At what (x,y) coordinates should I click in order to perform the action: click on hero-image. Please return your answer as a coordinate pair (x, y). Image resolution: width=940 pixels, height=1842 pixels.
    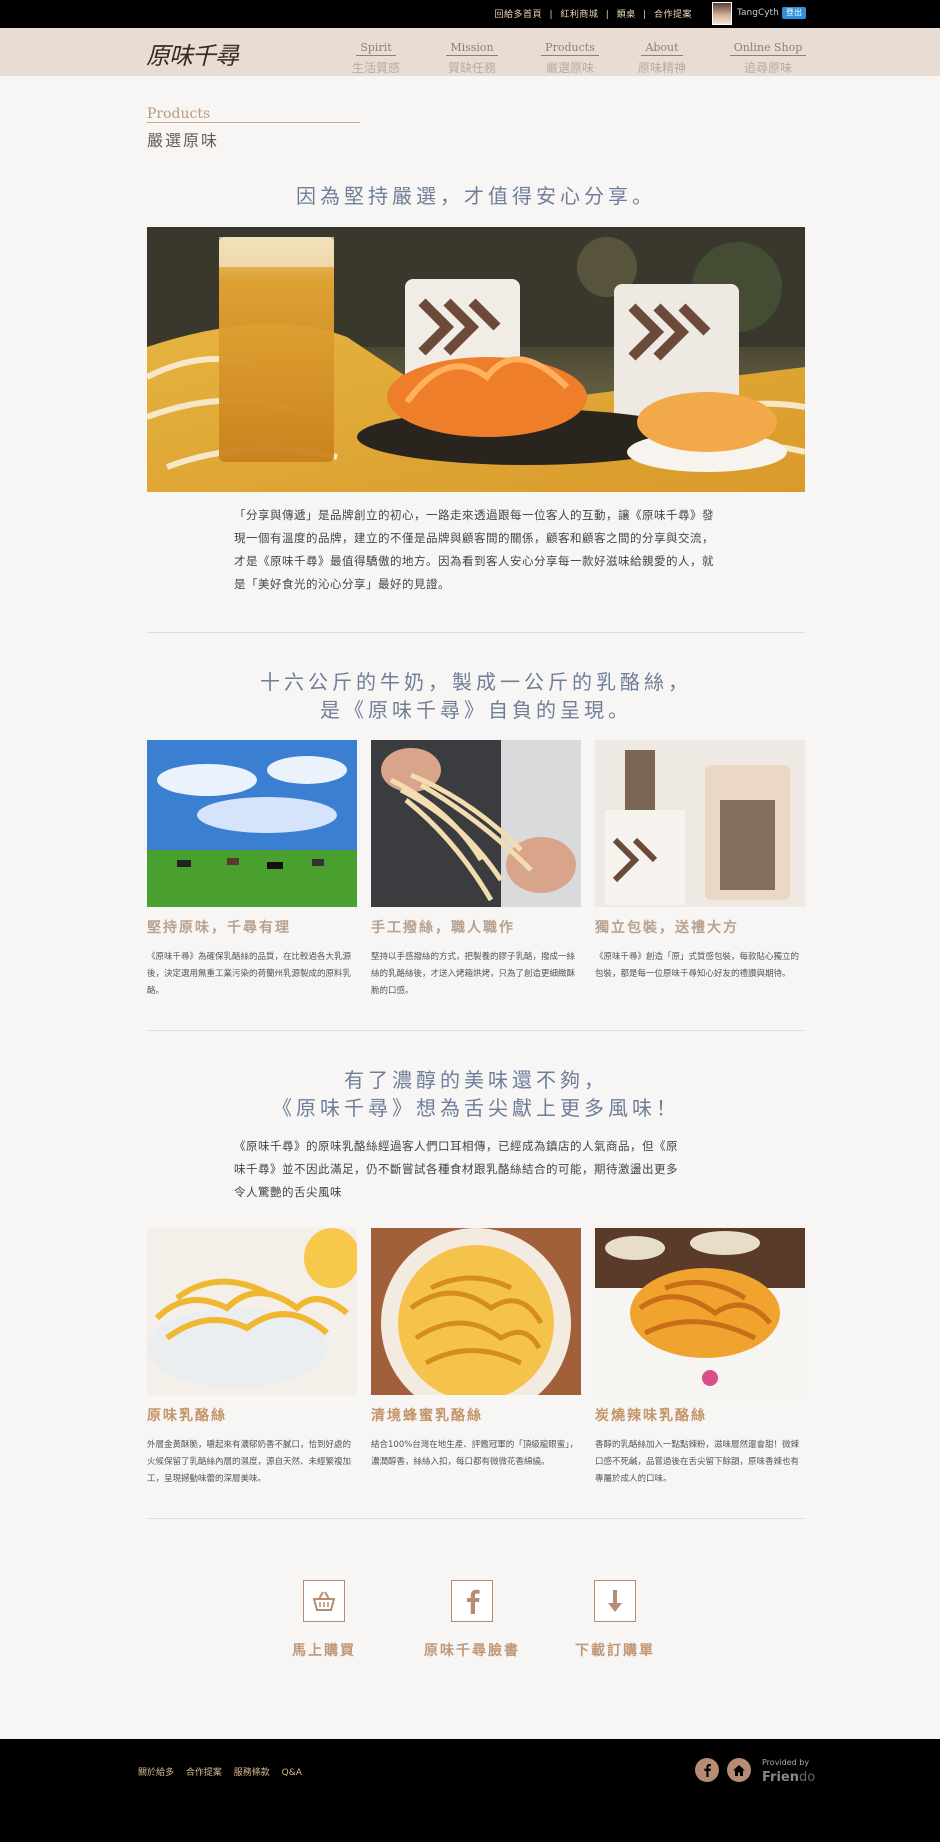
    Looking at the image, I should click on (476, 359).